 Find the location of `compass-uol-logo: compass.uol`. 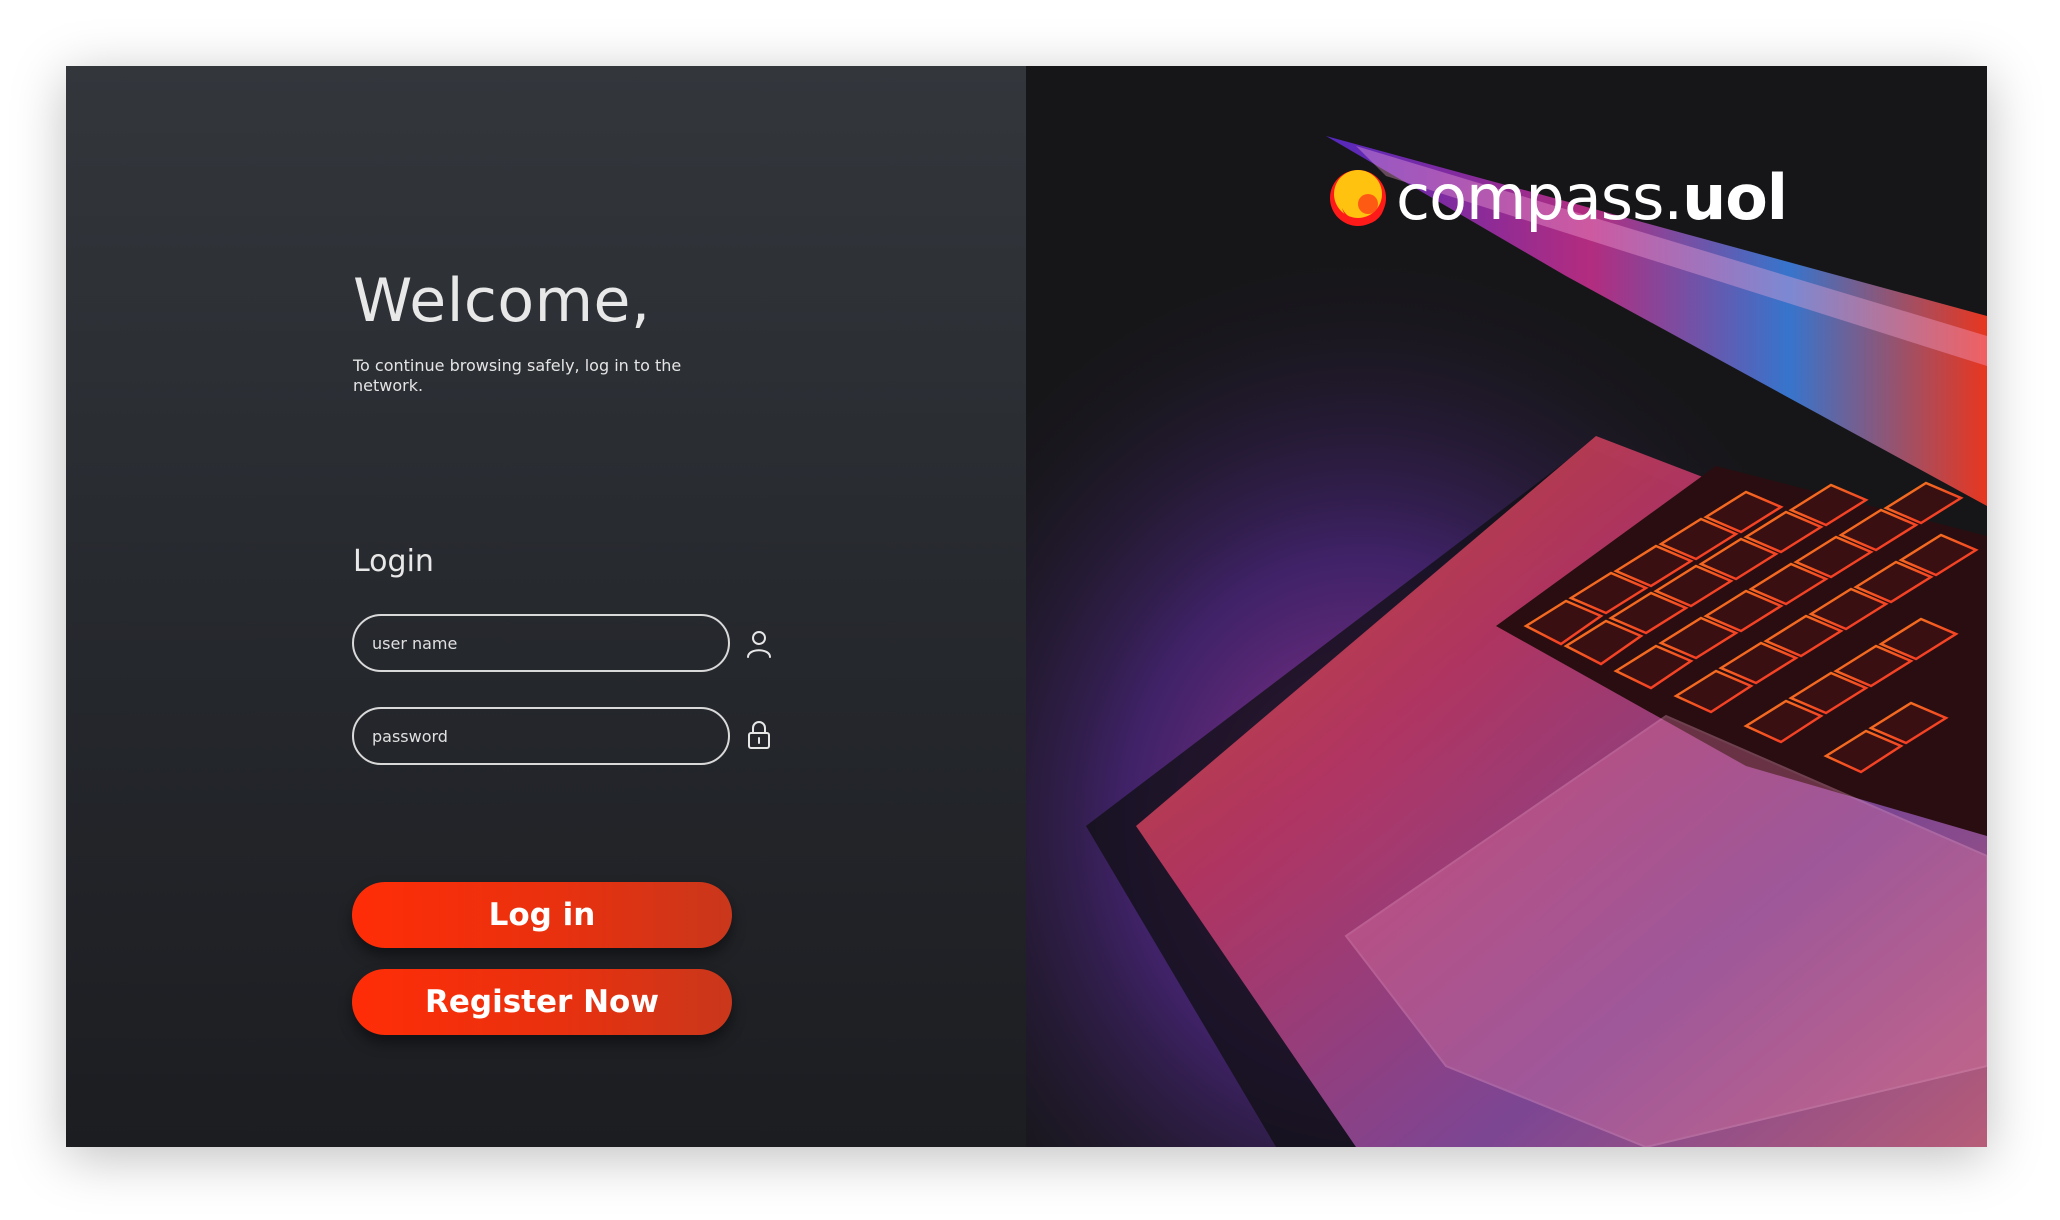

compass-uol-logo: compass.uol is located at coordinates (1578, 204).